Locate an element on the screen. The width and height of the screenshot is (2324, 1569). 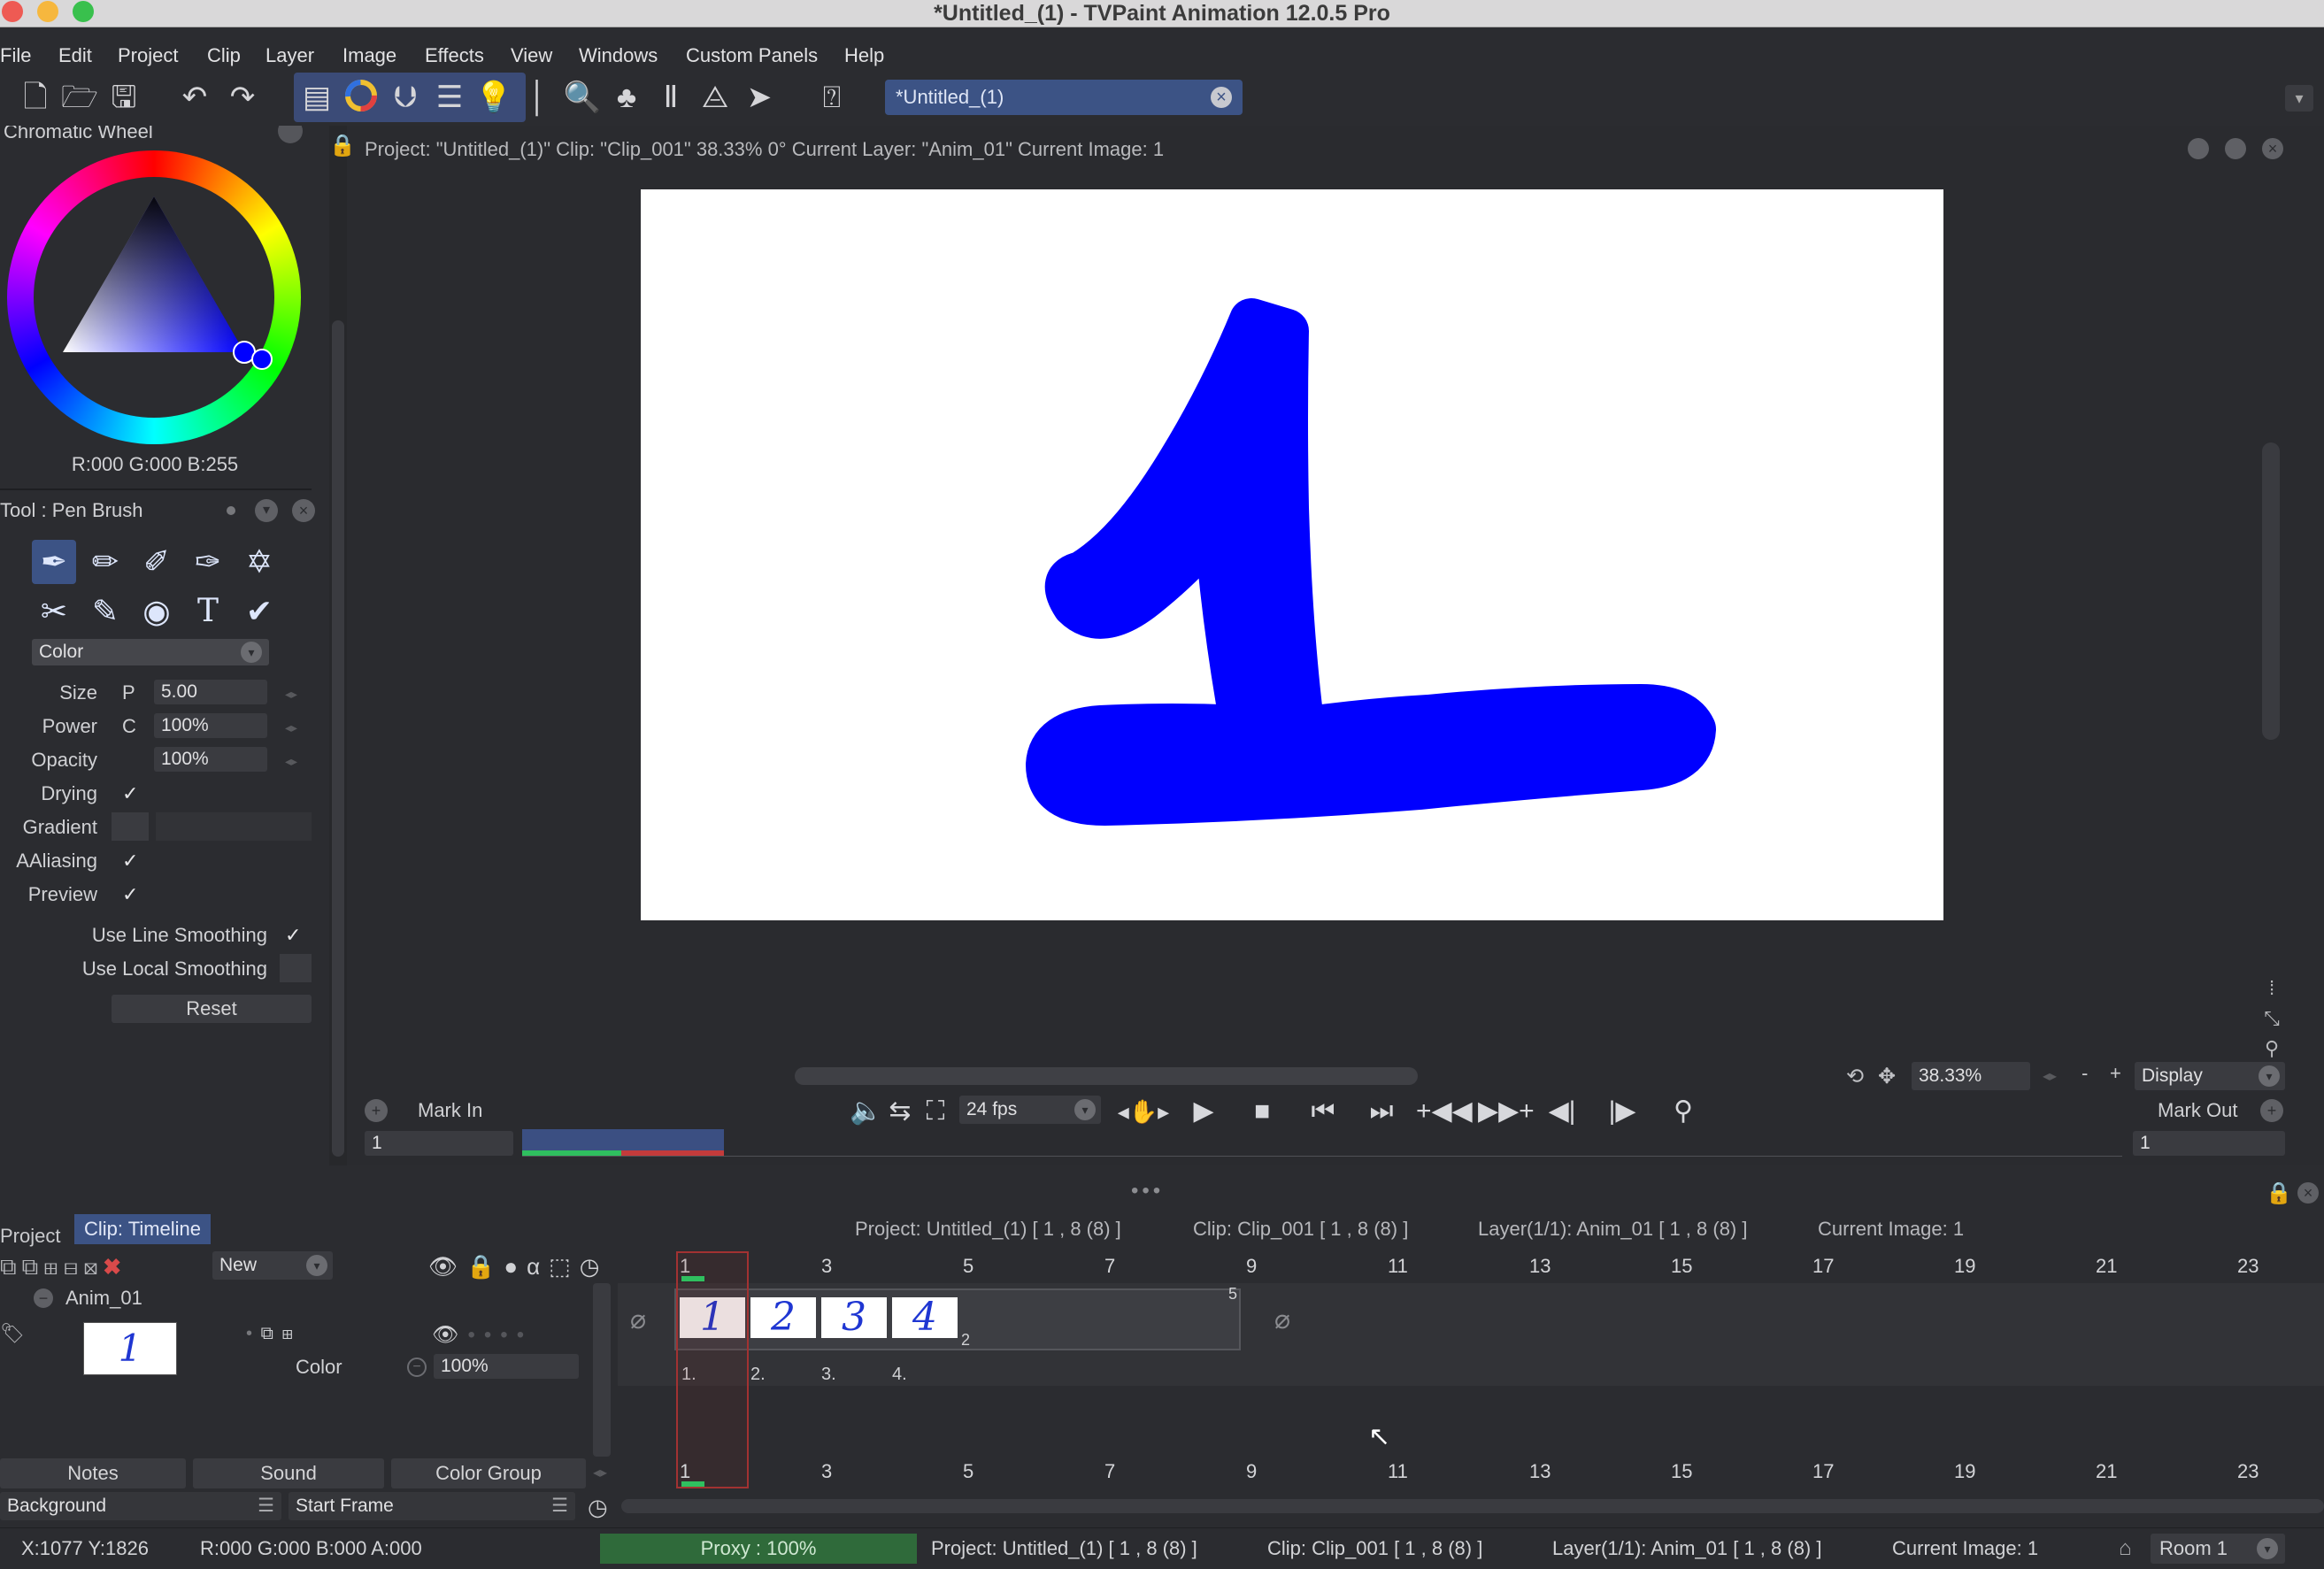
frame-fit-icon: ⛶ is located at coordinates (935, 1111).